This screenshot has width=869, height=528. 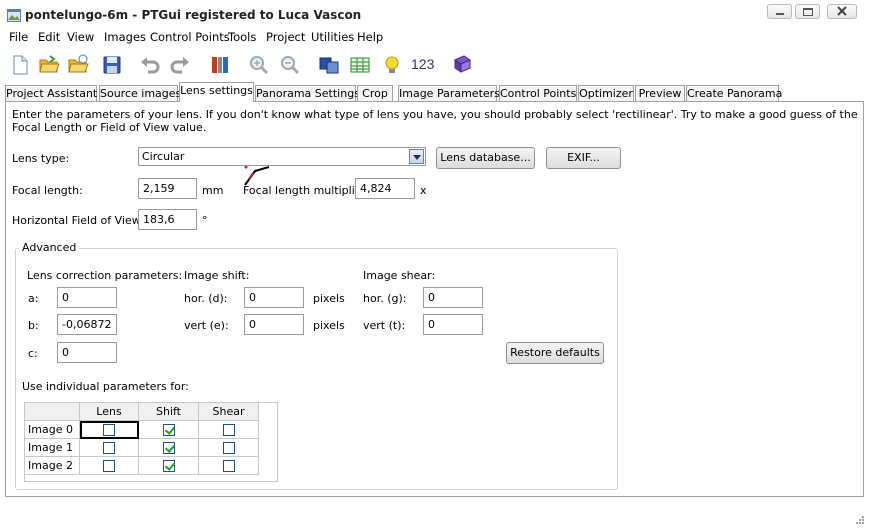 I want to click on minimize-icon, so click(x=780, y=14).